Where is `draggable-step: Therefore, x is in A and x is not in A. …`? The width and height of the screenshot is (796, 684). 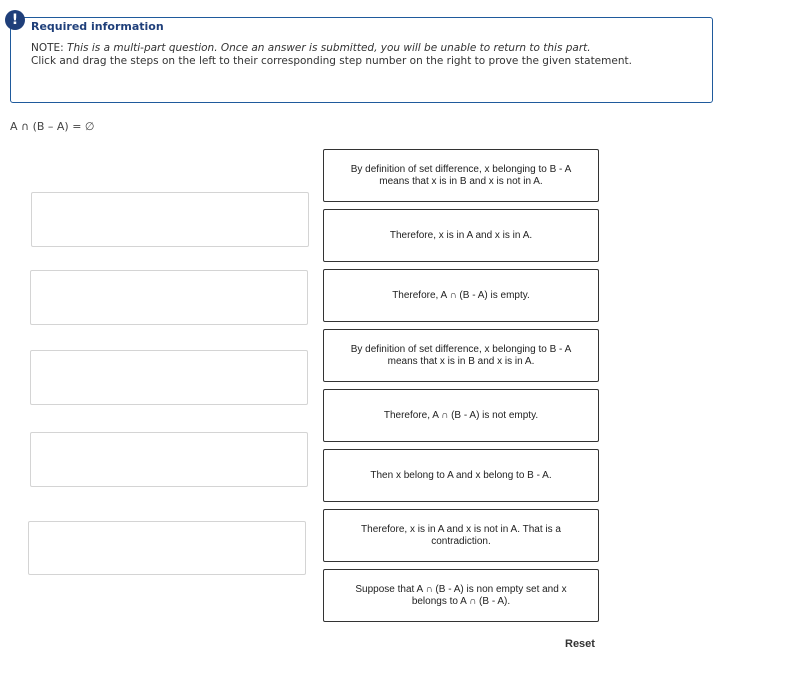 draggable-step: Therefore, x is in A and x is not in A. … is located at coordinates (461, 535).